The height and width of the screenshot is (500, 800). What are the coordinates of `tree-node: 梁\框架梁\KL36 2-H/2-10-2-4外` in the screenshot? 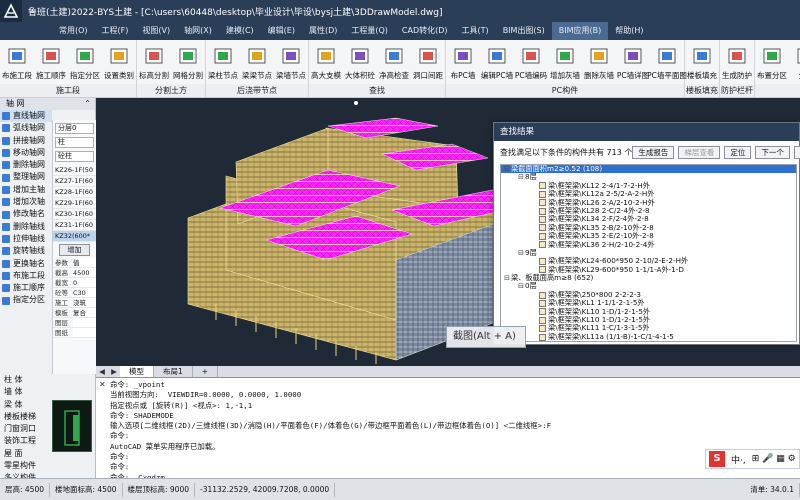 It's located at (648, 244).